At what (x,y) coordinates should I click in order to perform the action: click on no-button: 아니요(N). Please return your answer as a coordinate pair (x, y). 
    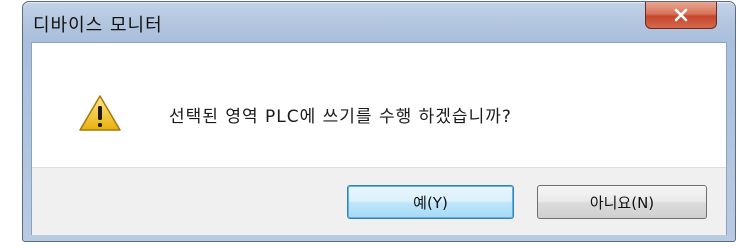
    Looking at the image, I should click on (622, 202).